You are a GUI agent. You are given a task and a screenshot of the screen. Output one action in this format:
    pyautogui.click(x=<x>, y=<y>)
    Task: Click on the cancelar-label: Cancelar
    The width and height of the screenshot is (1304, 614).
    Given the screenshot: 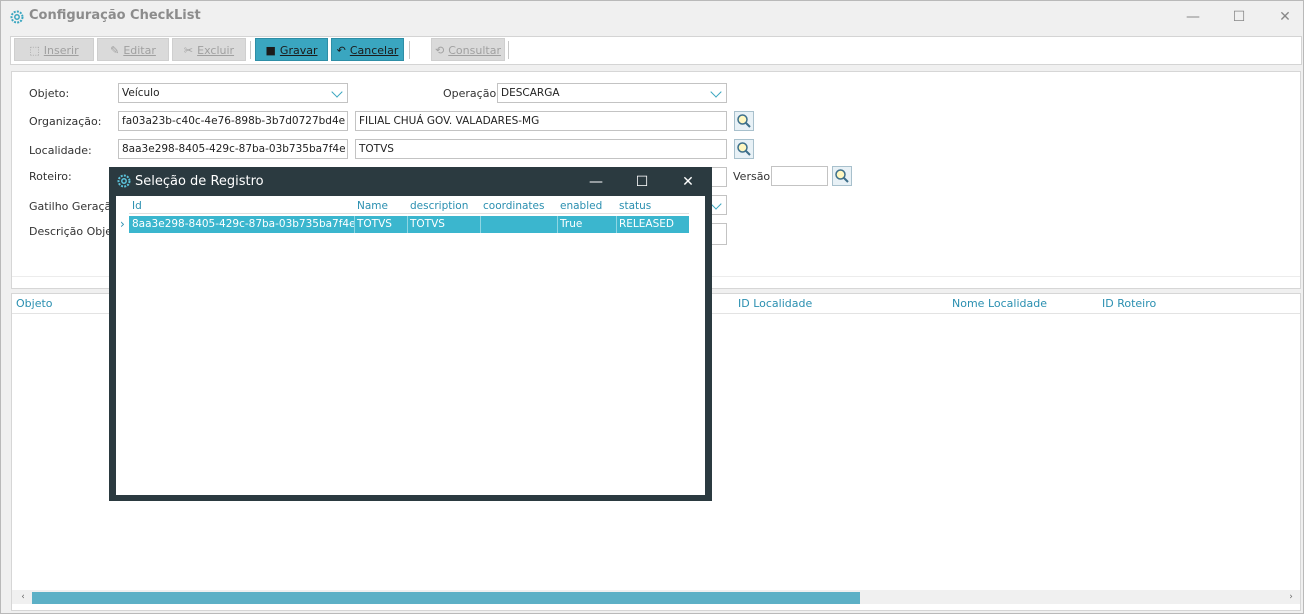 What is the action you would take?
    pyautogui.click(x=374, y=50)
    